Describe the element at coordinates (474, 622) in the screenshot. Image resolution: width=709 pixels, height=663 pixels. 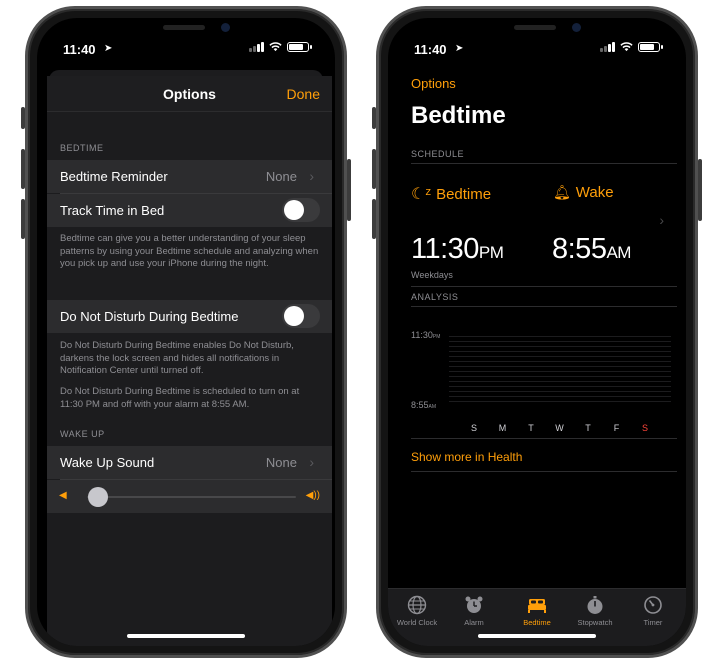
I see `tab-label: Alarm` at that location.